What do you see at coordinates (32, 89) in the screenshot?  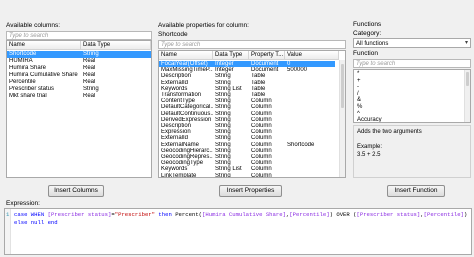 I see `column-row-name: Prescriber status` at bounding box center [32, 89].